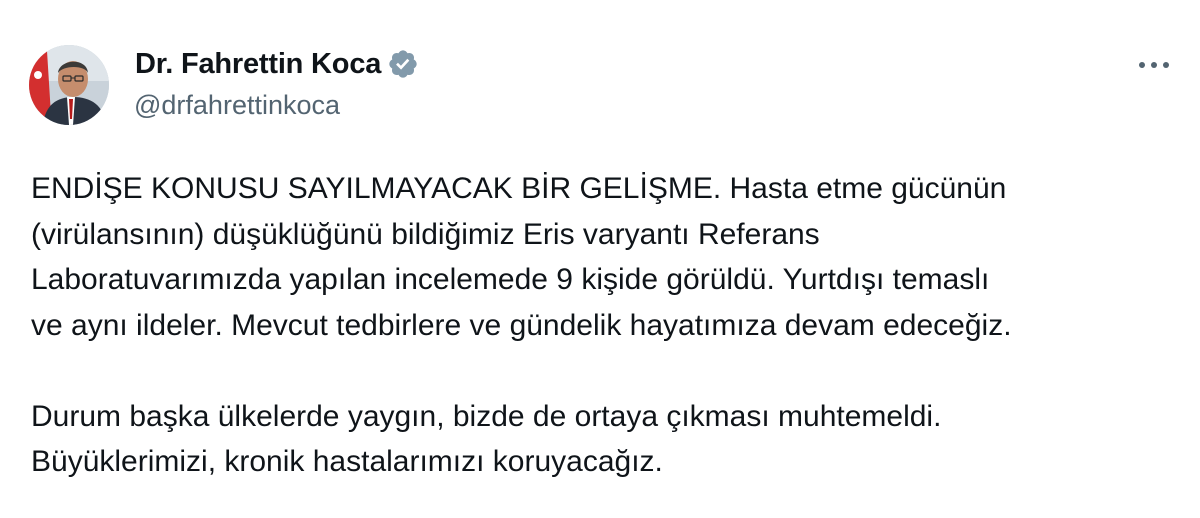  I want to click on author-display-name: Dr. Fahrettin Koca, so click(258, 64).